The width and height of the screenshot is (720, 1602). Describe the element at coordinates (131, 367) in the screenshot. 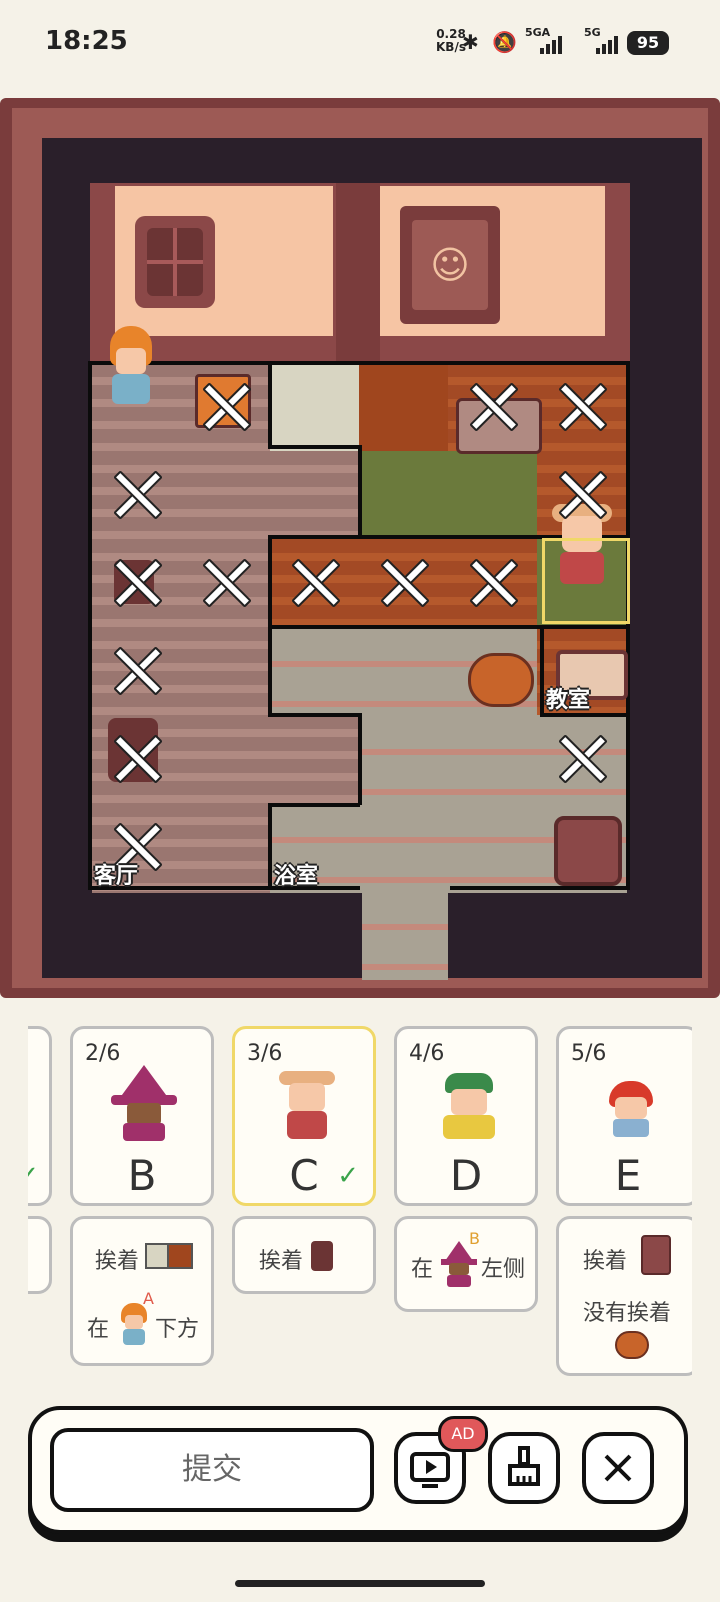

I see `character-a-sprite` at that location.